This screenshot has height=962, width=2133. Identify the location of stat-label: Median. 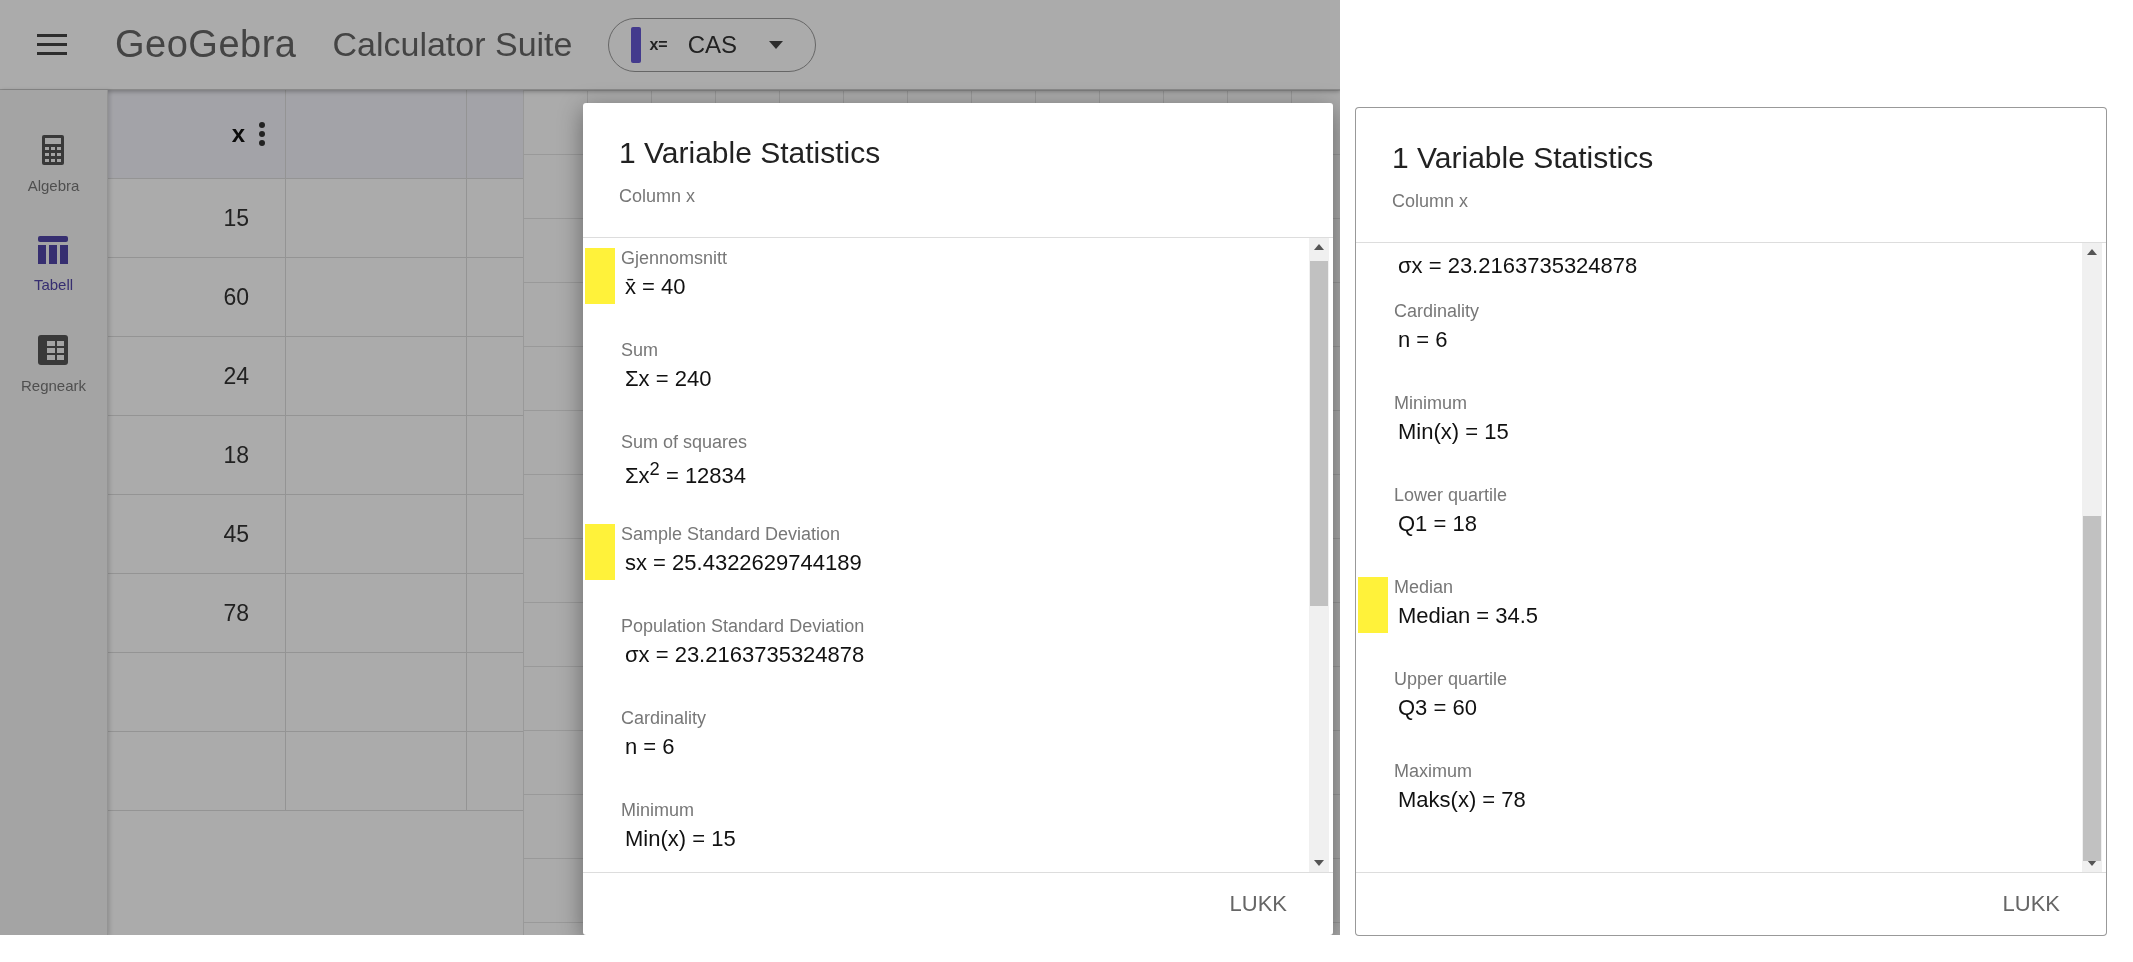
(1424, 588).